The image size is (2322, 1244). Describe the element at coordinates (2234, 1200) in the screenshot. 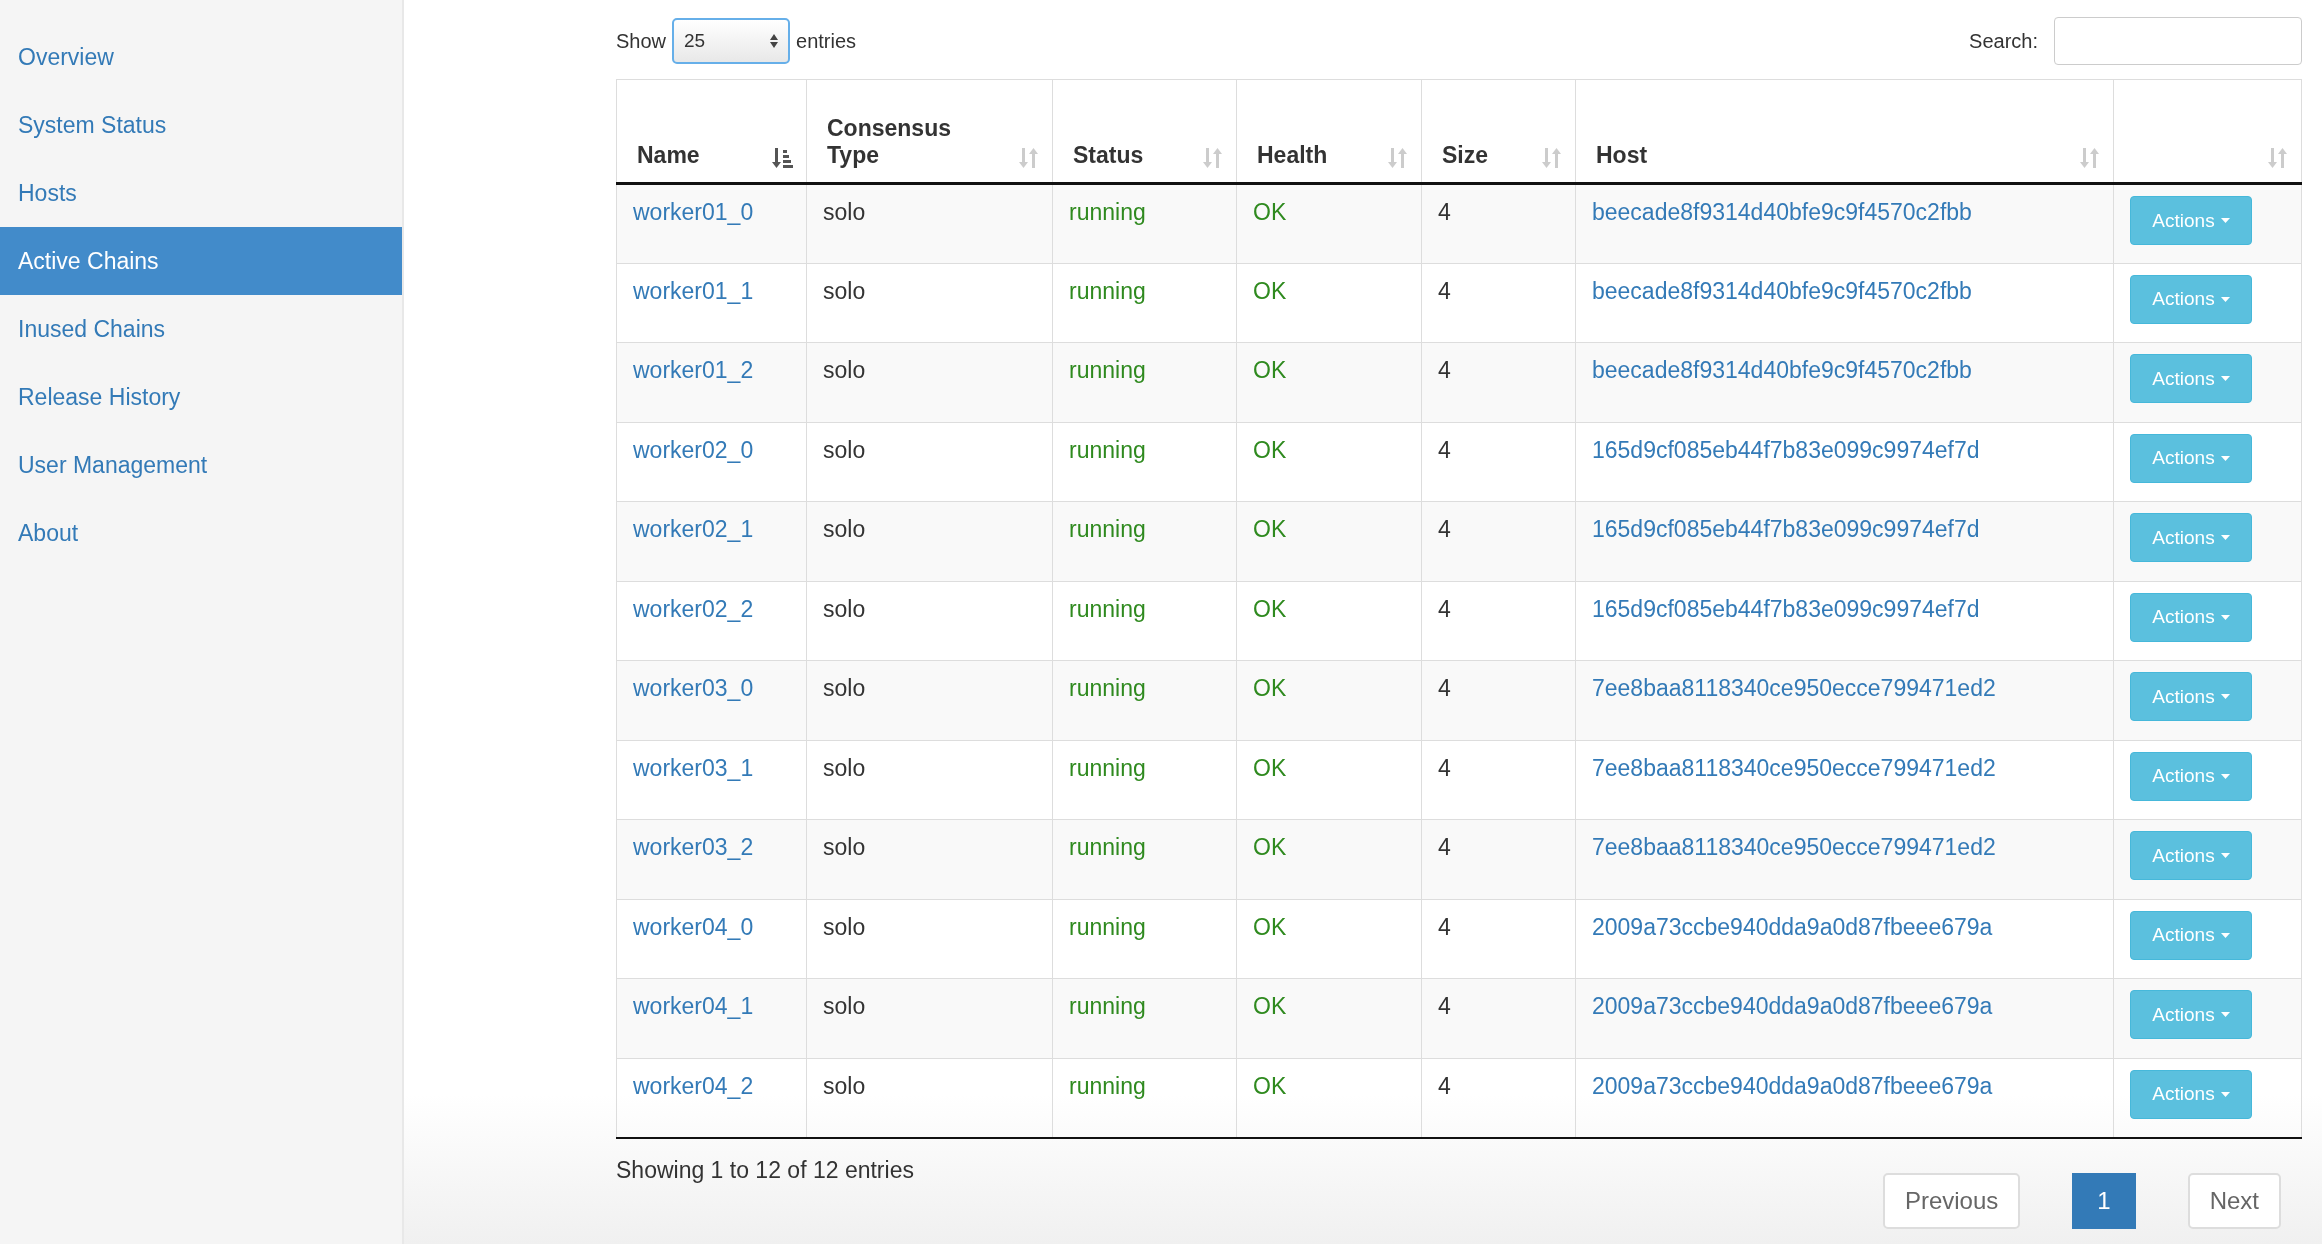

I see `pagination-button: Next` at that location.